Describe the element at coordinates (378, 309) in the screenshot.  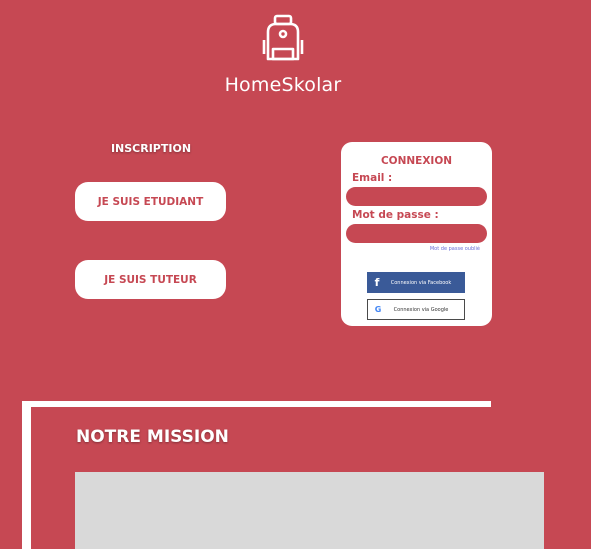
I see `google-icon: G` at that location.